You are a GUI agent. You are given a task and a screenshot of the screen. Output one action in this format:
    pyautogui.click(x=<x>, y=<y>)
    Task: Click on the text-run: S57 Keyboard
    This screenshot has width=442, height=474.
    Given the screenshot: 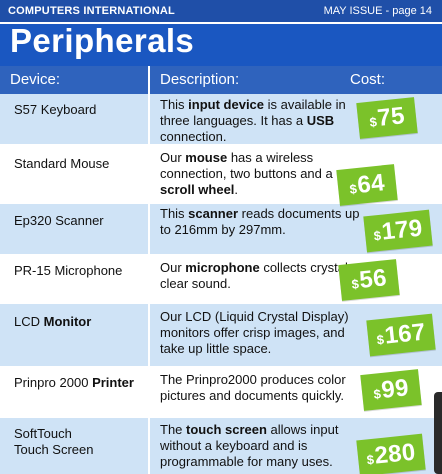 What is the action you would take?
    pyautogui.click(x=55, y=109)
    